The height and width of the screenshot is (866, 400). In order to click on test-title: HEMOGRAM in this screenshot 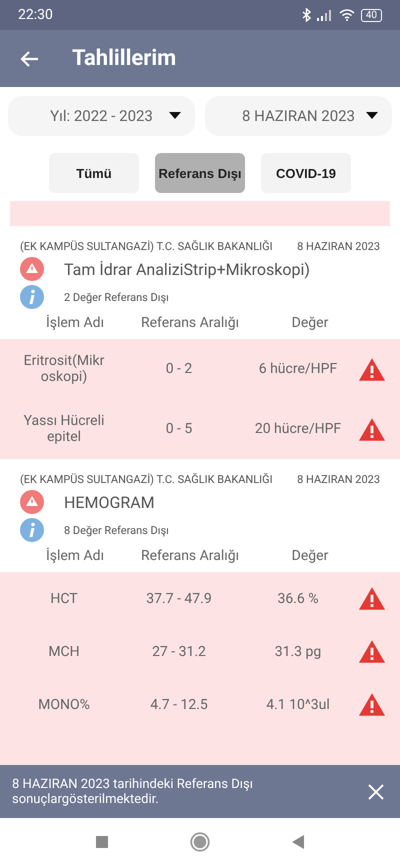, I will do `click(109, 502)`.